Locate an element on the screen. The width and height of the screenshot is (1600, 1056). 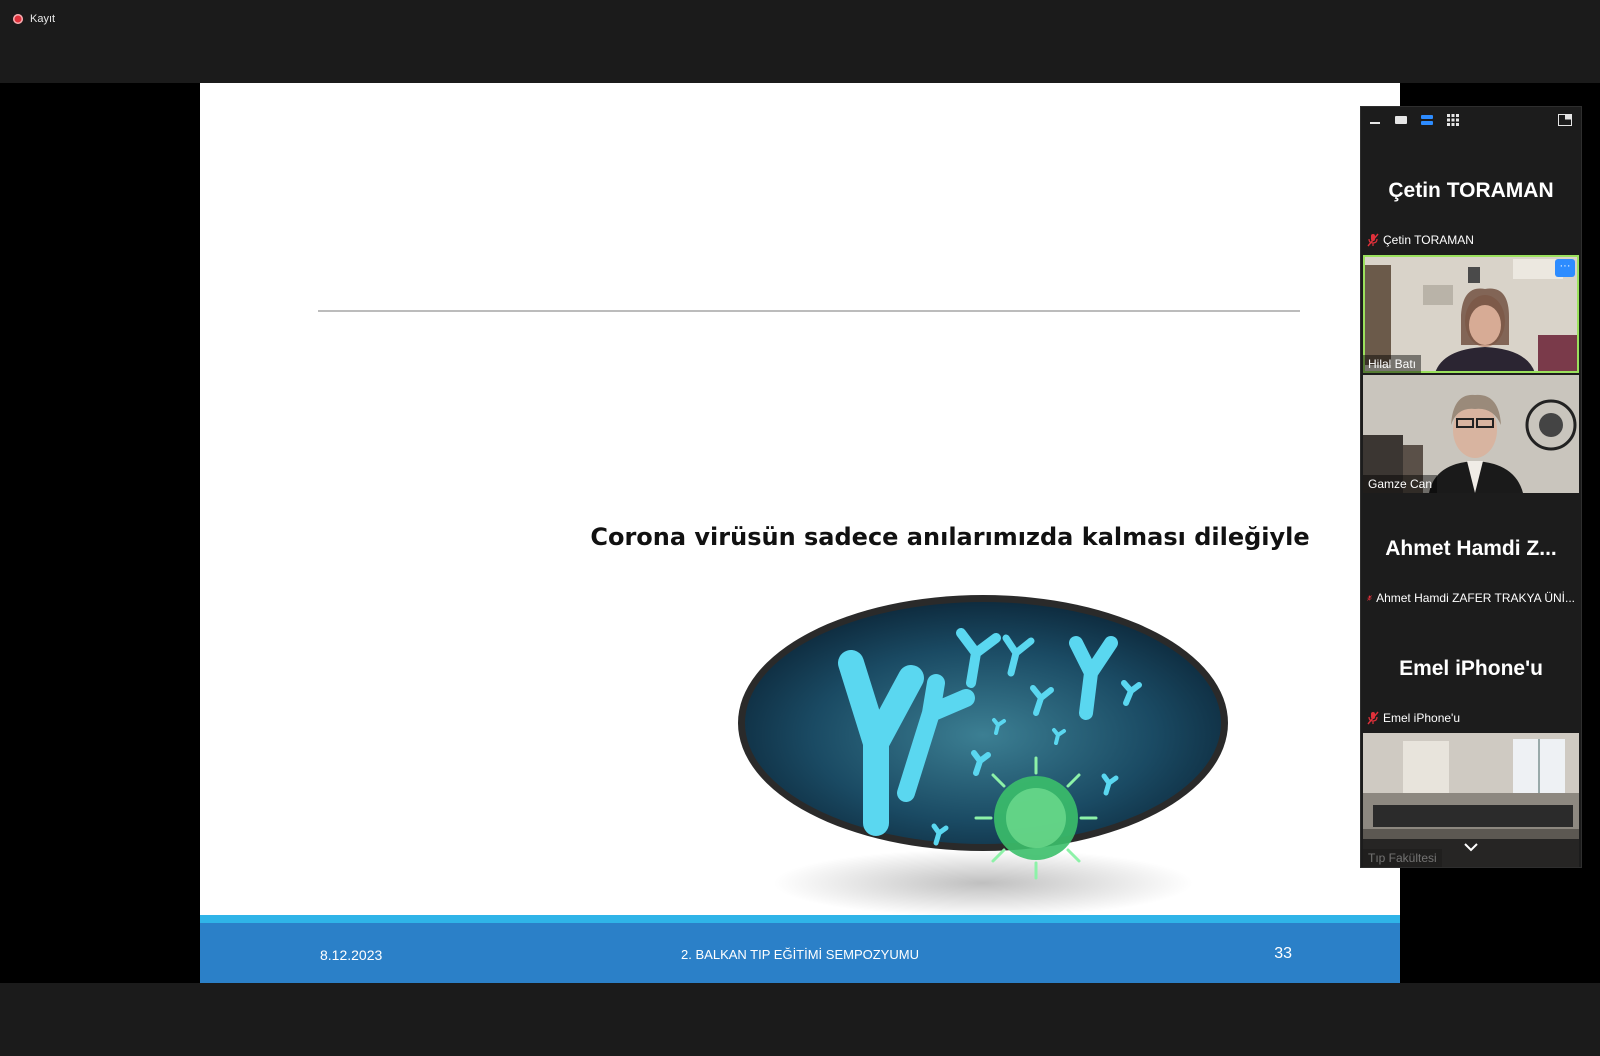
bottom-bar is located at coordinates (800, 1019).